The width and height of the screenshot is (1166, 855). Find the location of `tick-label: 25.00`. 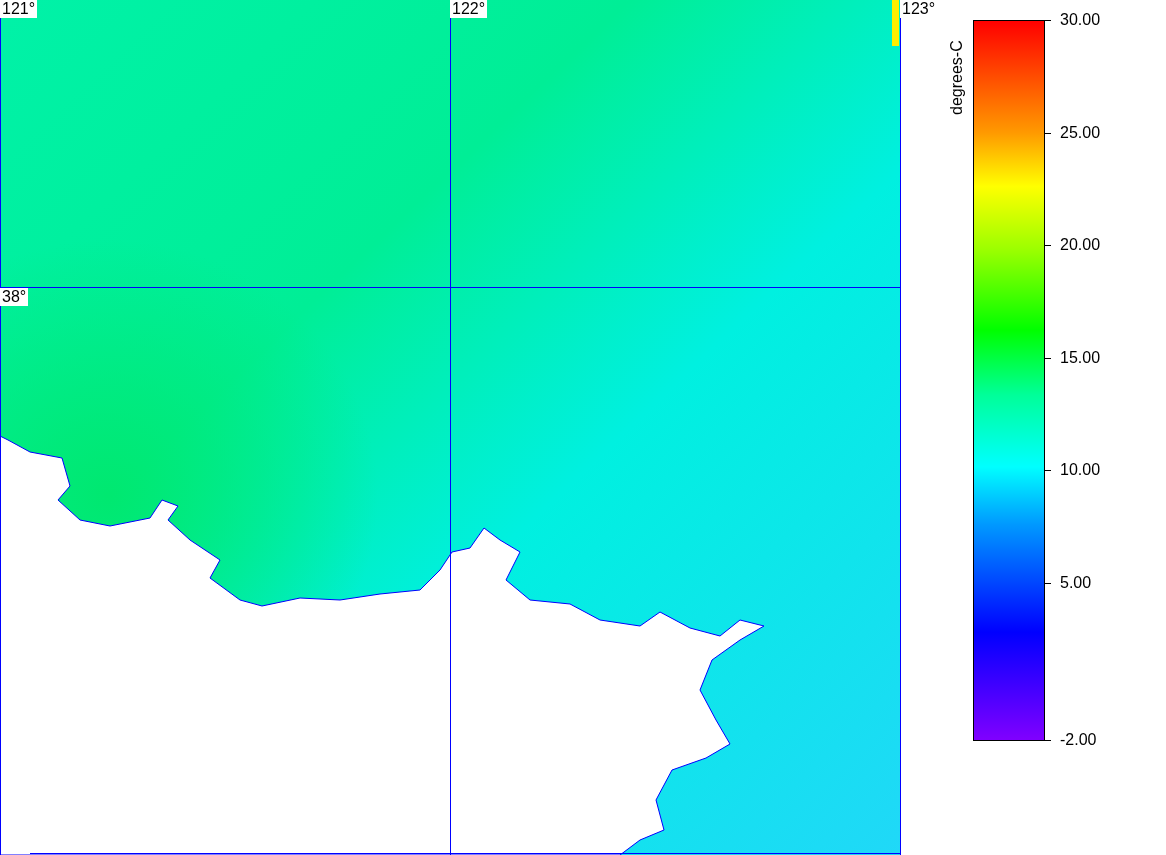

tick-label: 25.00 is located at coordinates (1080, 132).